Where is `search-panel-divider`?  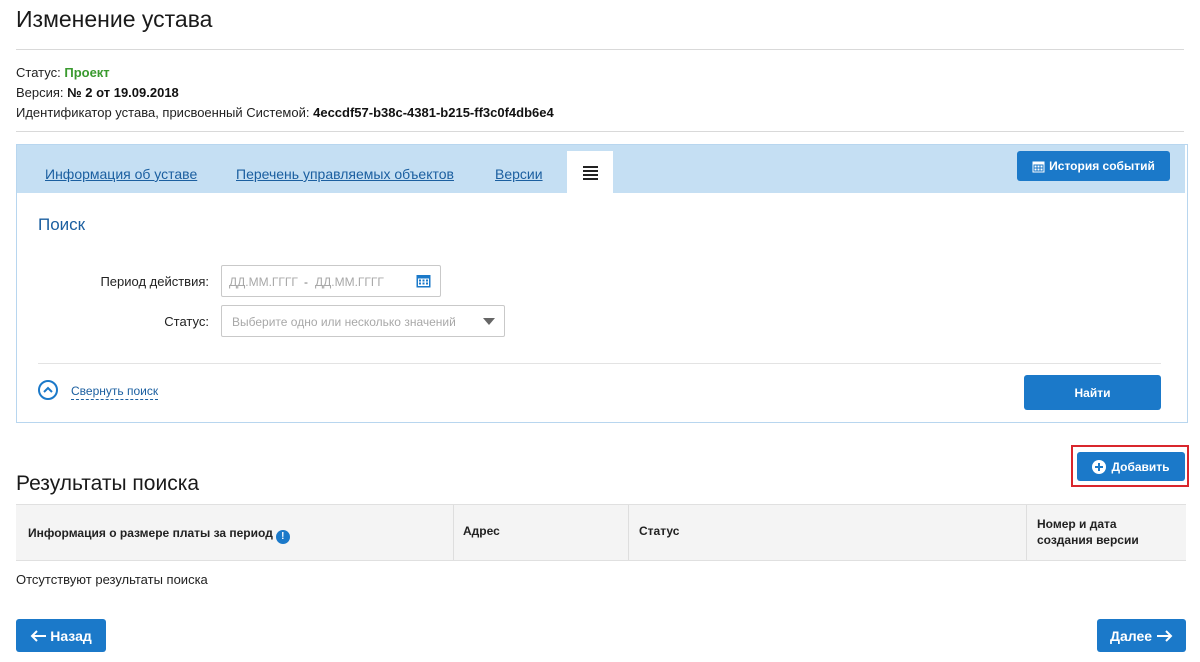 search-panel-divider is located at coordinates (599, 363).